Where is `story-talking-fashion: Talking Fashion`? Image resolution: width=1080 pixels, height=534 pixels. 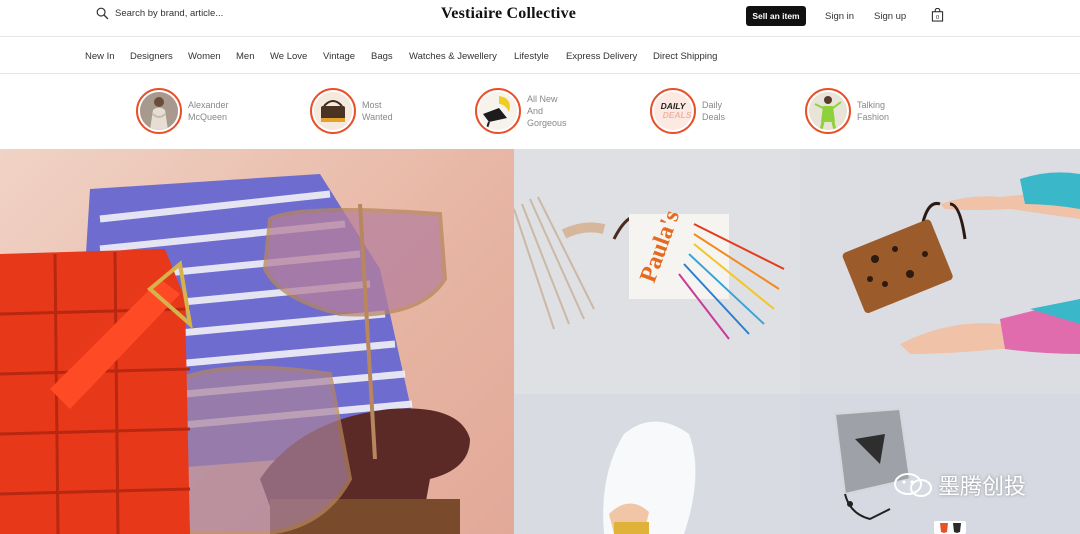 story-talking-fashion: Talking Fashion is located at coordinates (861, 111).